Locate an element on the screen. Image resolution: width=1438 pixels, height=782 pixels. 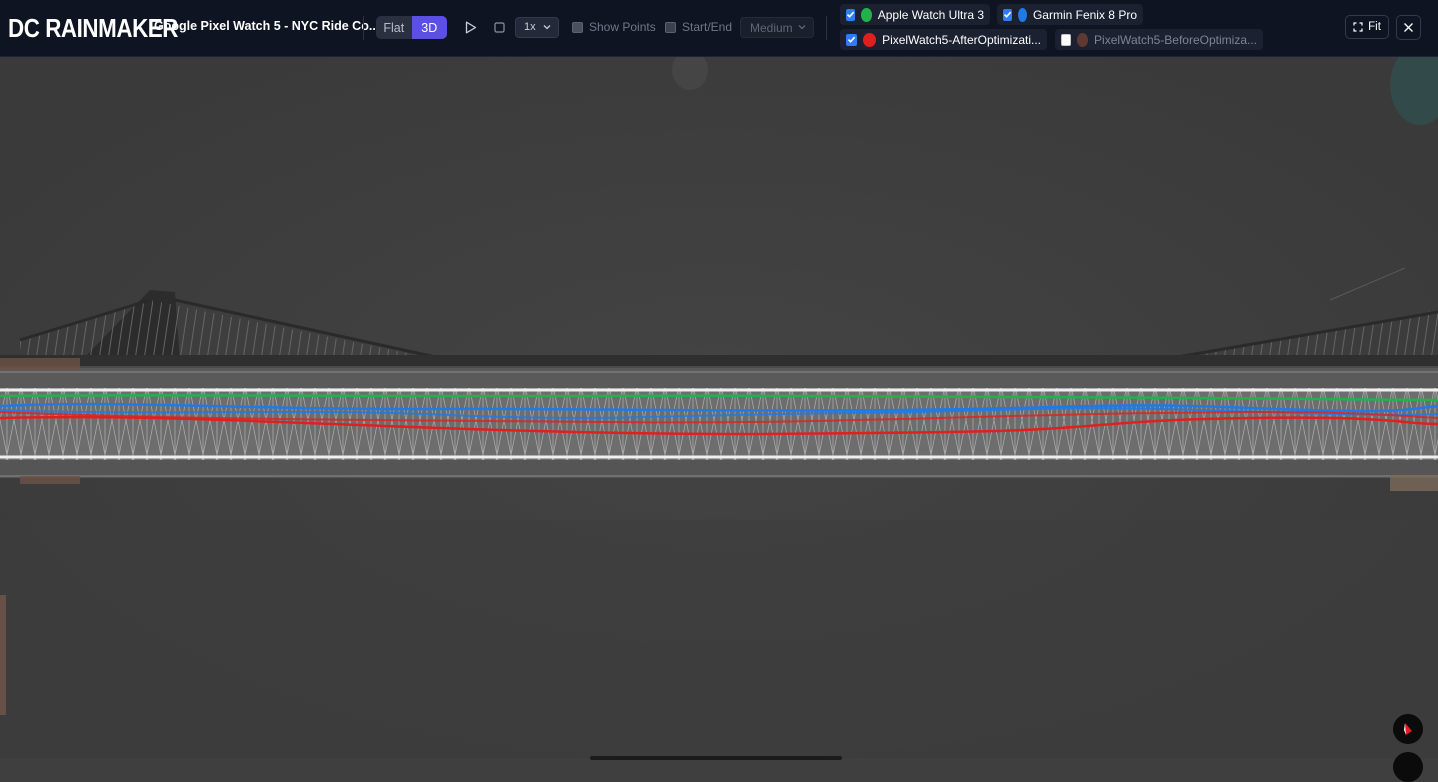
compass-icon is located at coordinates (1408, 729).